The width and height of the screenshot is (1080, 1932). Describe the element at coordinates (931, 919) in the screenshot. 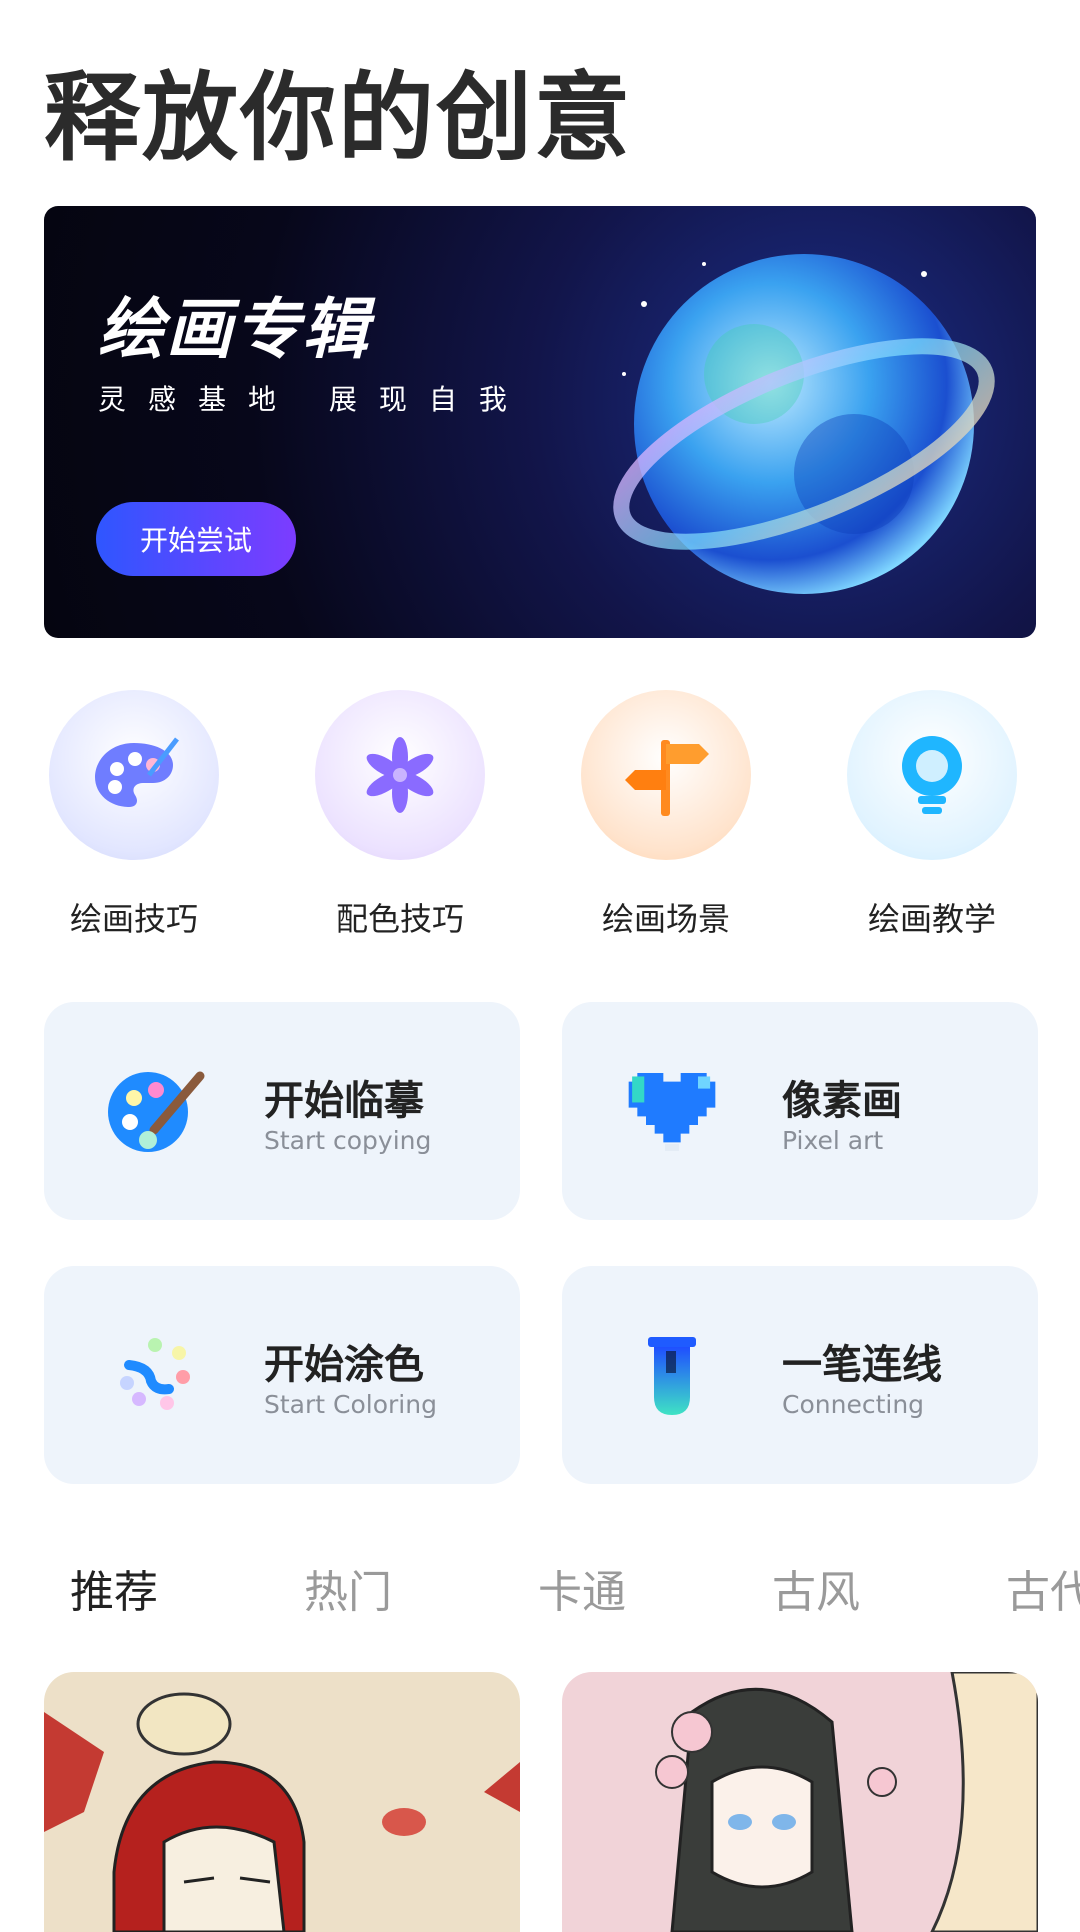

I see `category-label: 绘画教学` at that location.